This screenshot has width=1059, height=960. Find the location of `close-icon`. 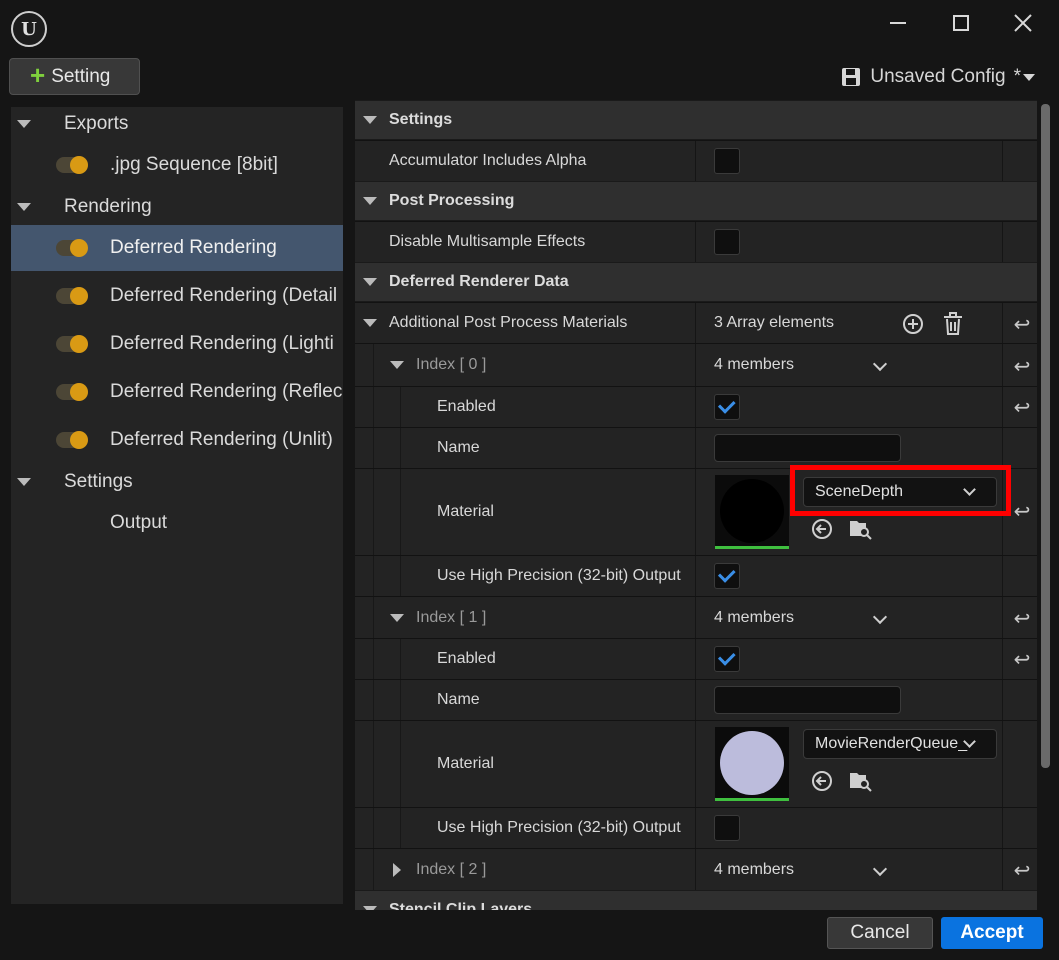

close-icon is located at coordinates (1023, 23).